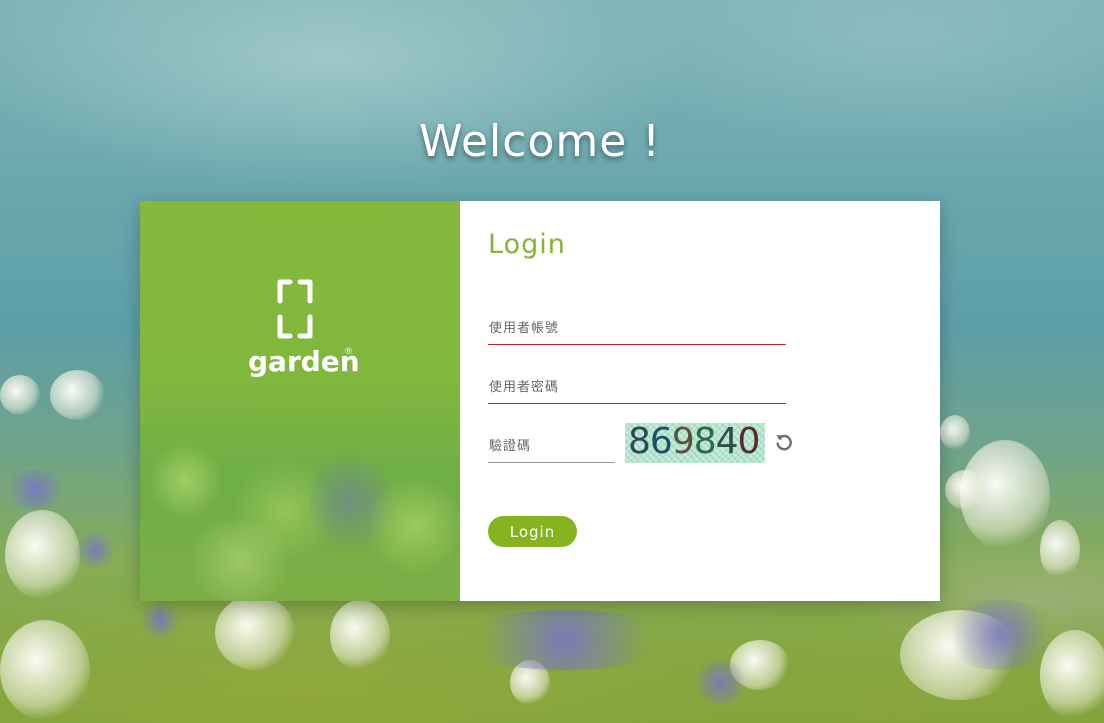 This screenshot has width=1104, height=723. Describe the element at coordinates (683, 442) in the screenshot. I see `captcha-digit: 9` at that location.